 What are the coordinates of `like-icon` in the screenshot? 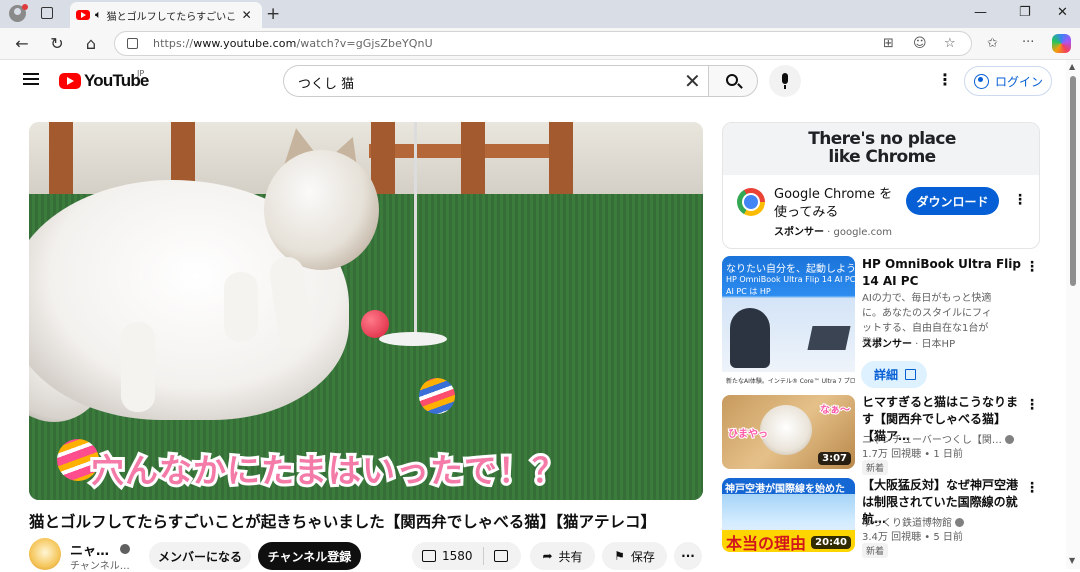 It's located at (429, 556).